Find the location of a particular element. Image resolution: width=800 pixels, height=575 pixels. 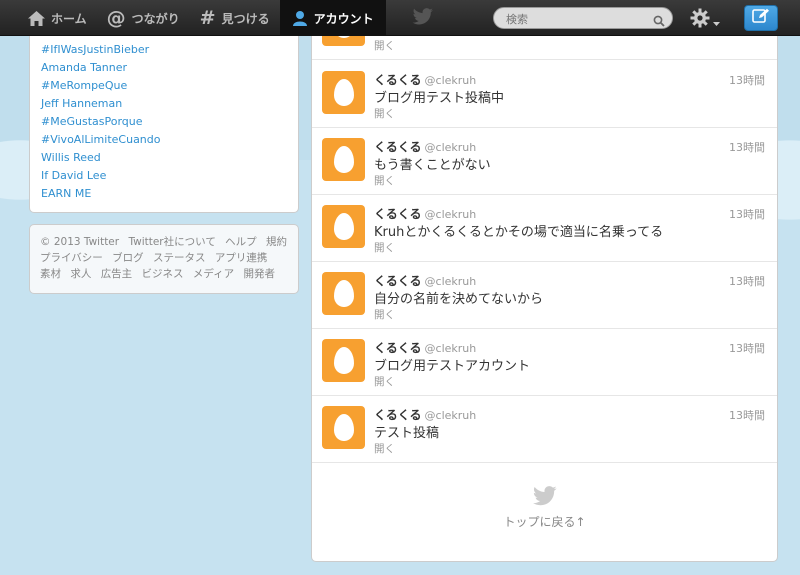

footer-link-resources: 素材 is located at coordinates (50, 274).